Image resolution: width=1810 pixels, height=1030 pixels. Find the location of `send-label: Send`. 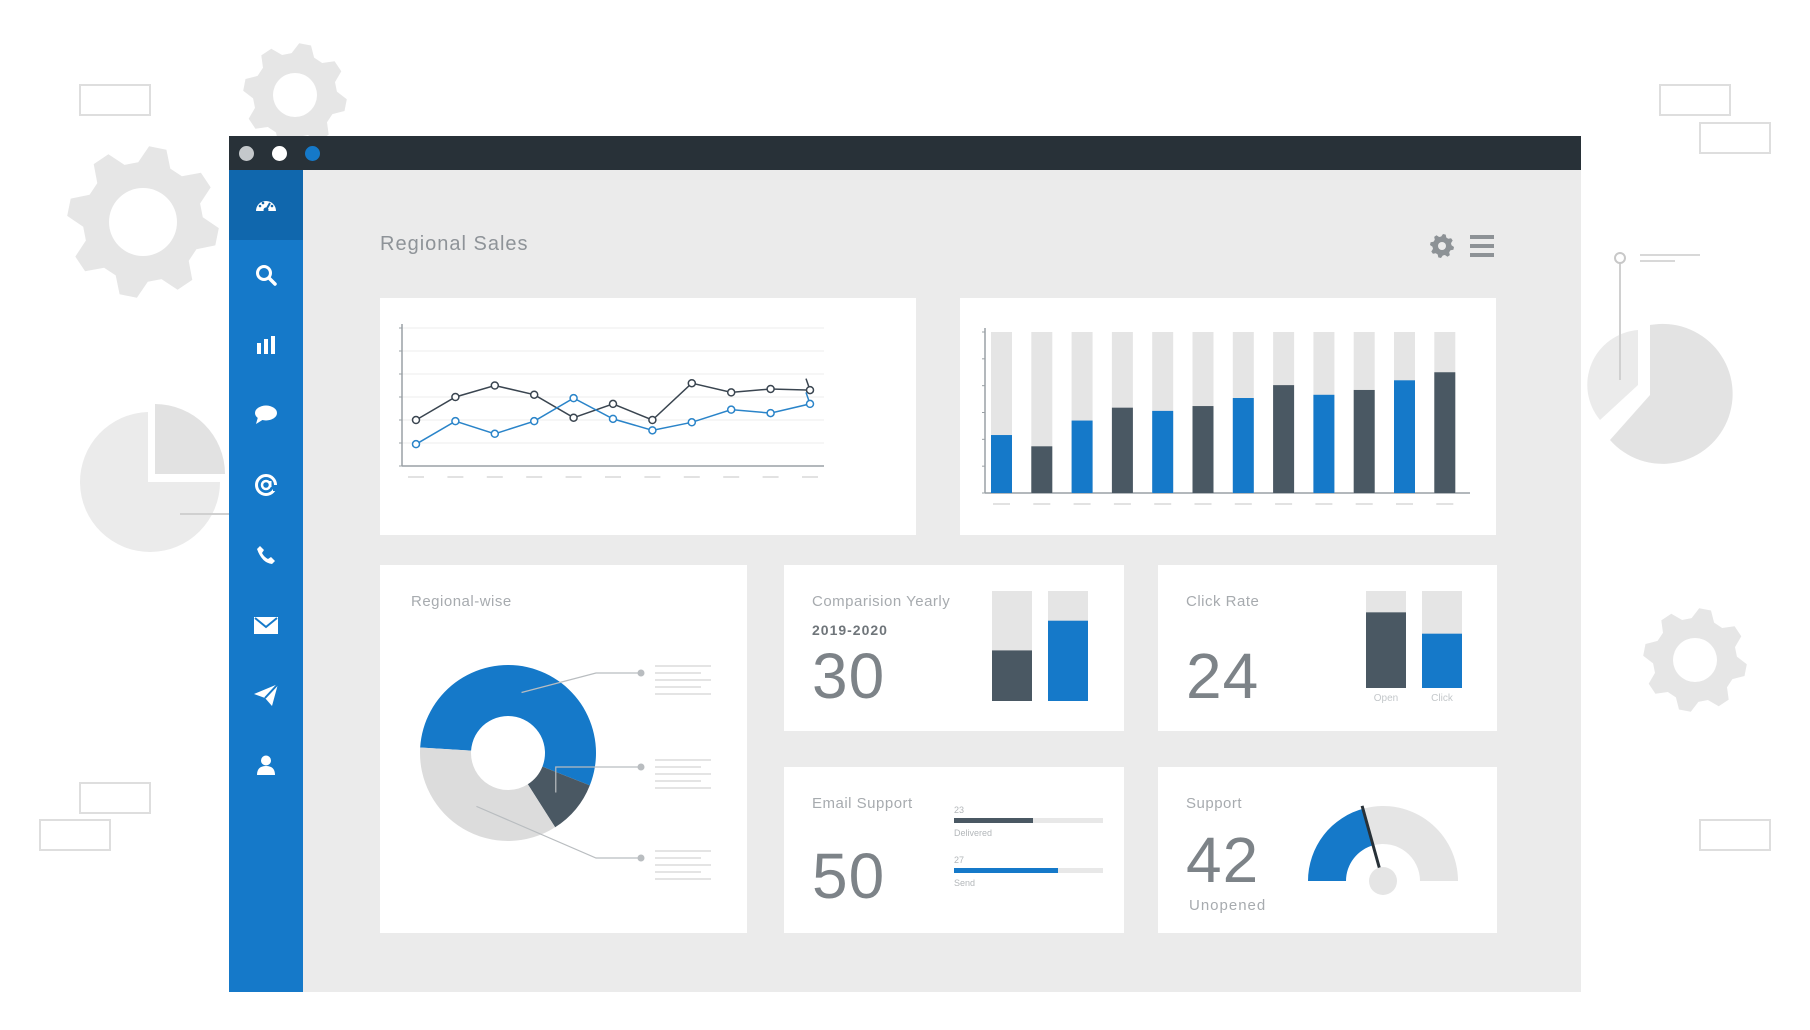

send-label: Send is located at coordinates (965, 883).